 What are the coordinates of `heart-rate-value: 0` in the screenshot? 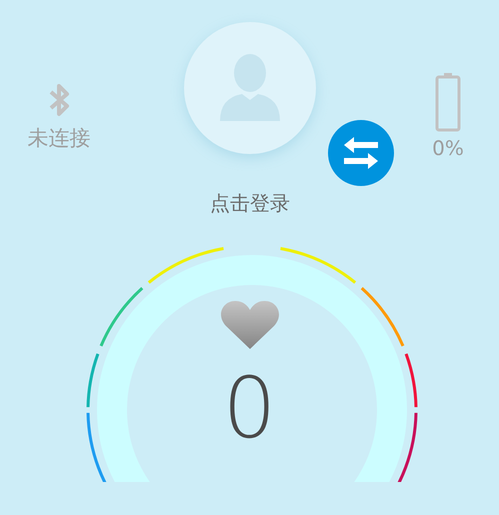 It's located at (249, 408).